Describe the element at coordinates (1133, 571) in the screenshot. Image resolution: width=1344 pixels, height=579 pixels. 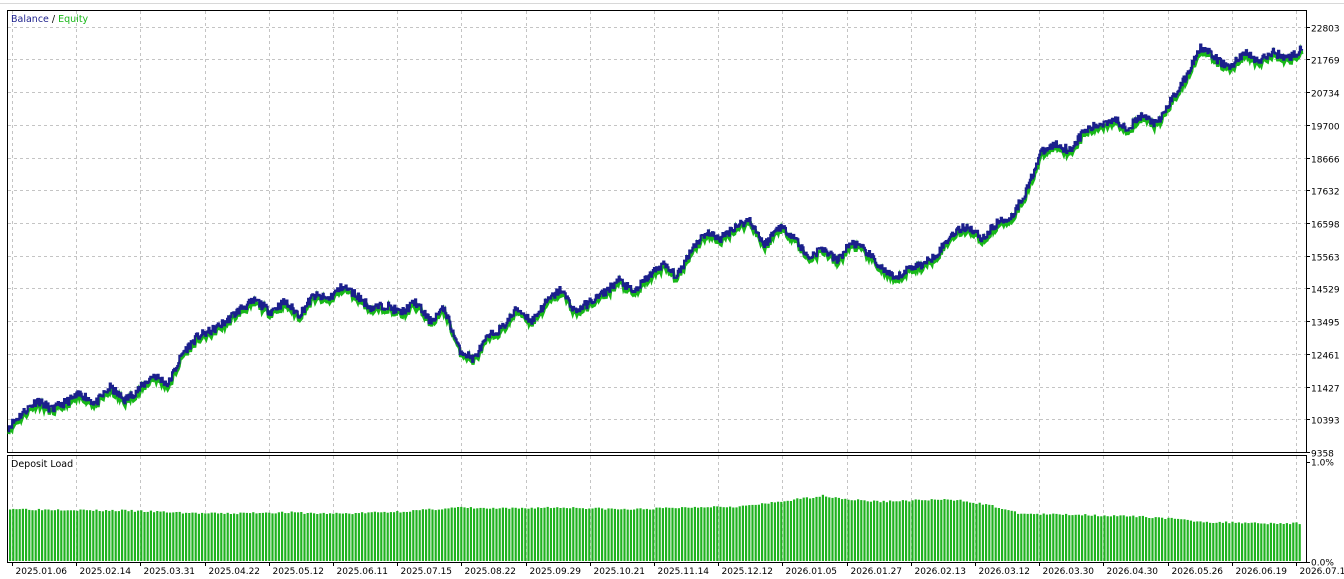
I see `x-tick-label: 2026.04.30` at that location.